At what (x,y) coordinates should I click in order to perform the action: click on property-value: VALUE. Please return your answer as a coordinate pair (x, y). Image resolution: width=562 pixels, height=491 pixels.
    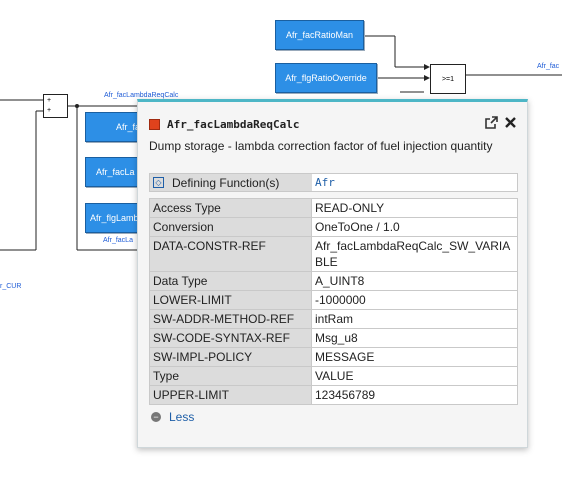
    Looking at the image, I should click on (414, 376).